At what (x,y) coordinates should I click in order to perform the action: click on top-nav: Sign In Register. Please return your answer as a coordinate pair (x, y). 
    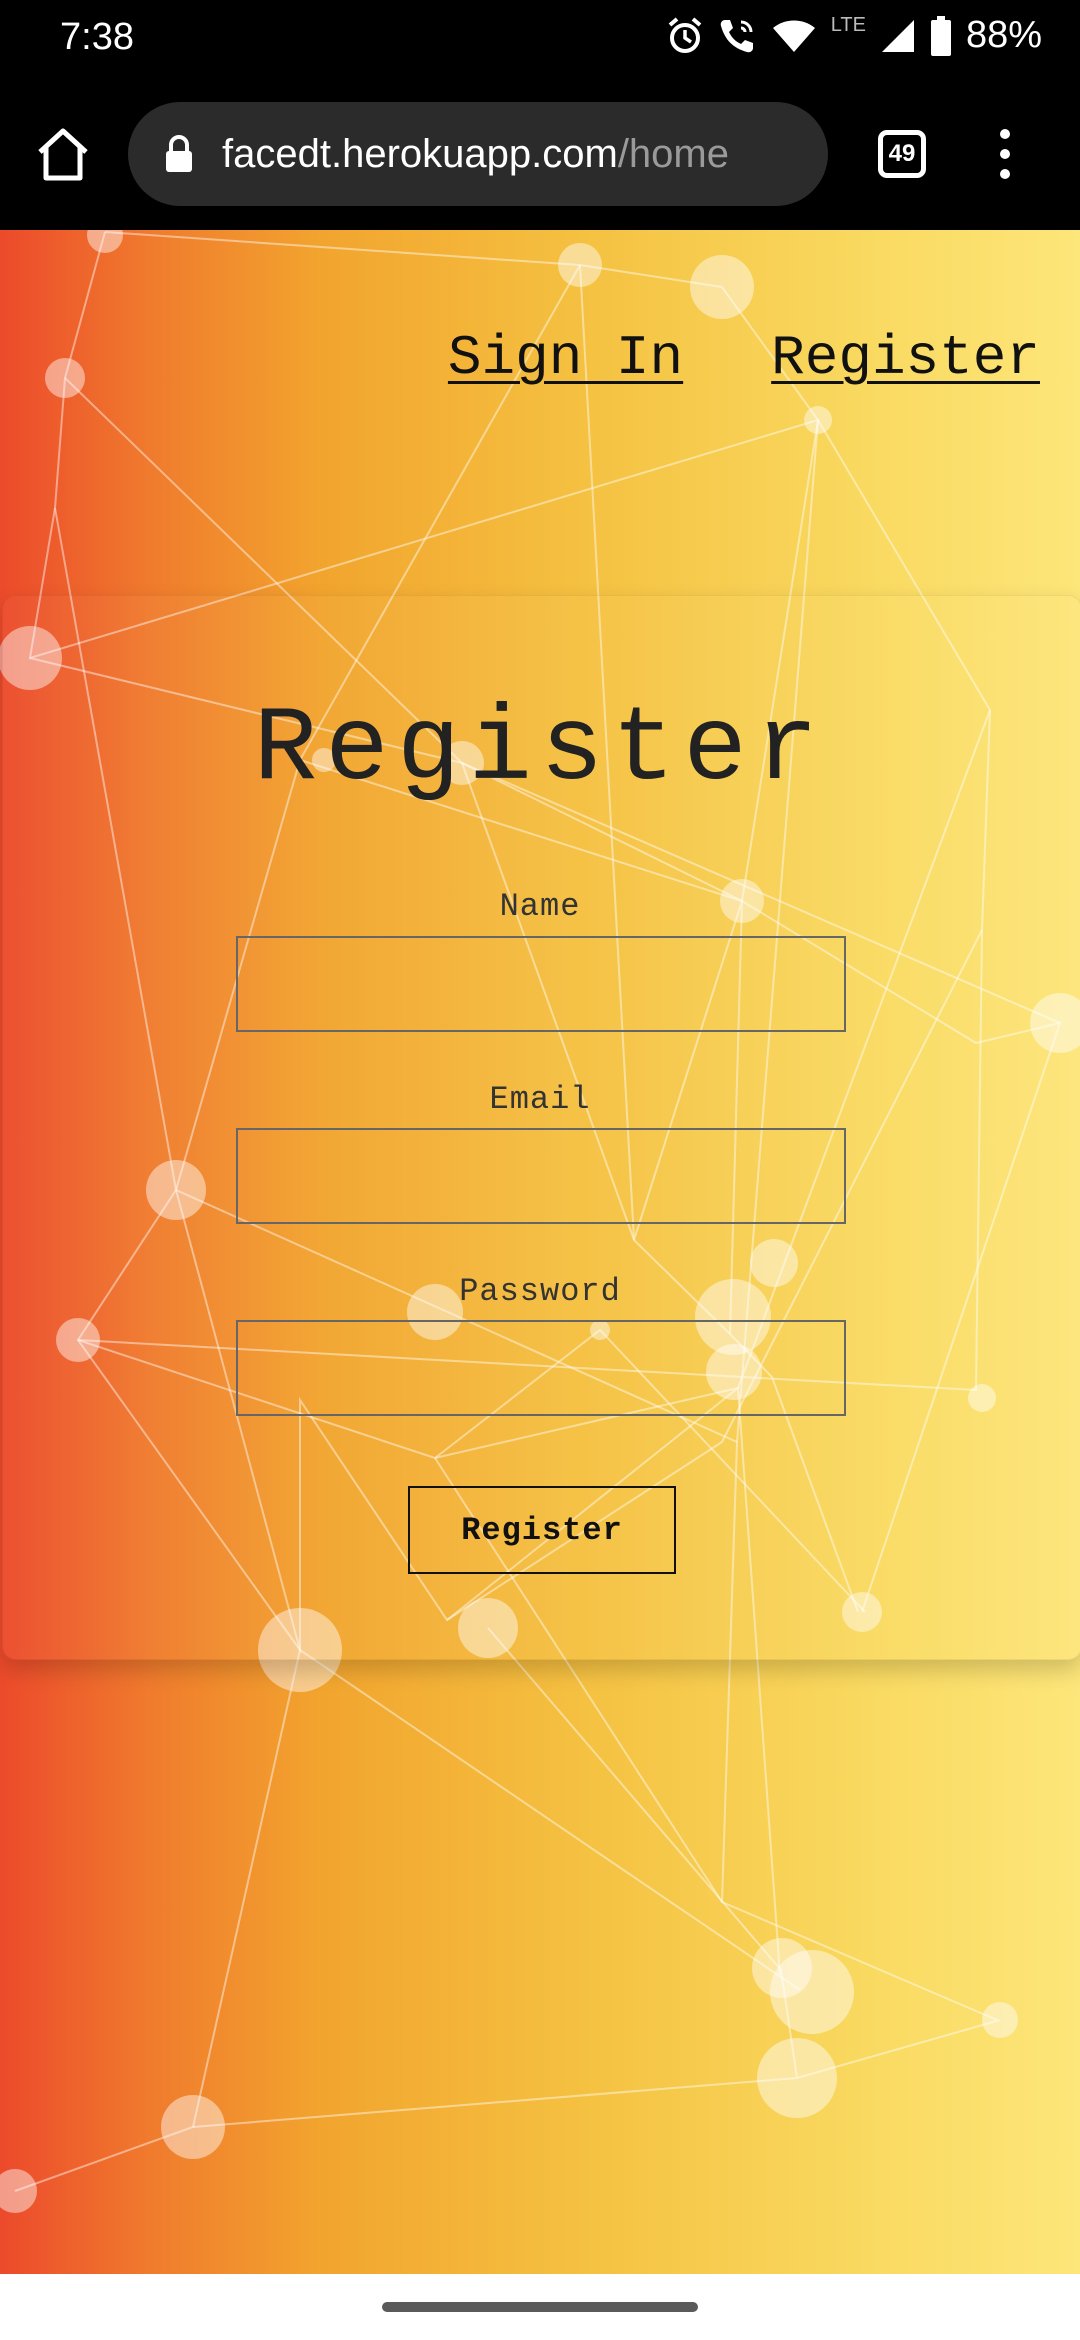
    Looking at the image, I should click on (744, 358).